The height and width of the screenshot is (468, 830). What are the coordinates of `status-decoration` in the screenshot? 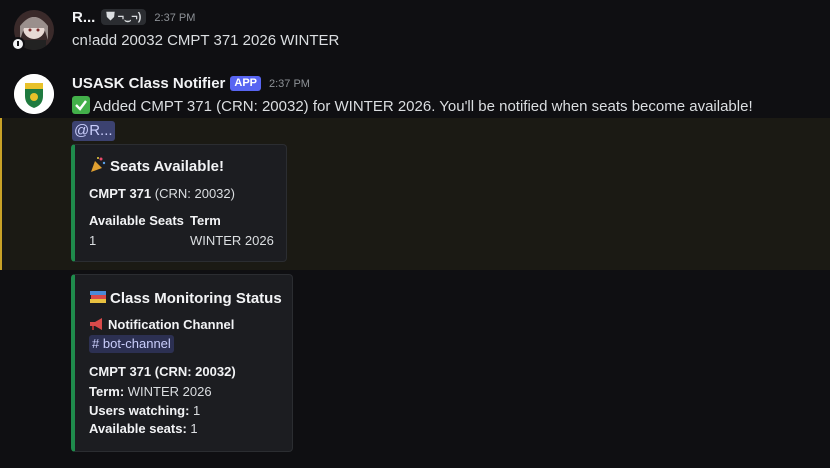 It's located at (18, 44).